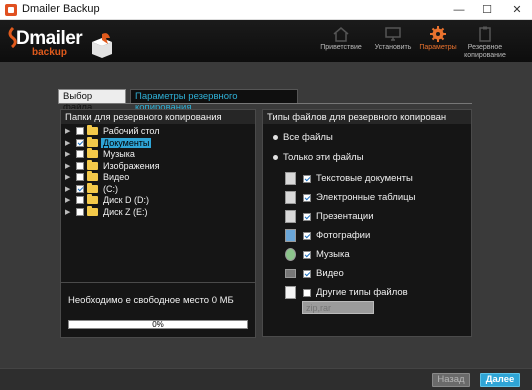 The width and height of the screenshot is (532, 390). Describe the element at coordinates (438, 34) in the screenshot. I see `gear-icon` at that location.